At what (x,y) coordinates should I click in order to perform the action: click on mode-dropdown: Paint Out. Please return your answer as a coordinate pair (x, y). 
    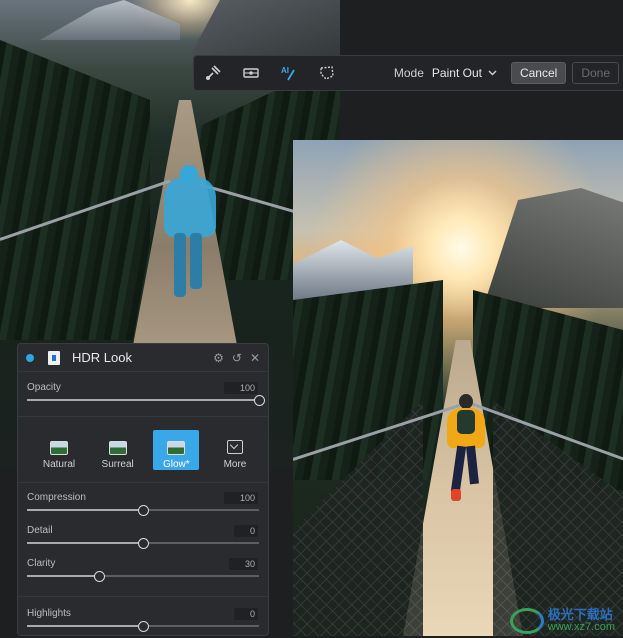
    Looking at the image, I should click on (464, 73).